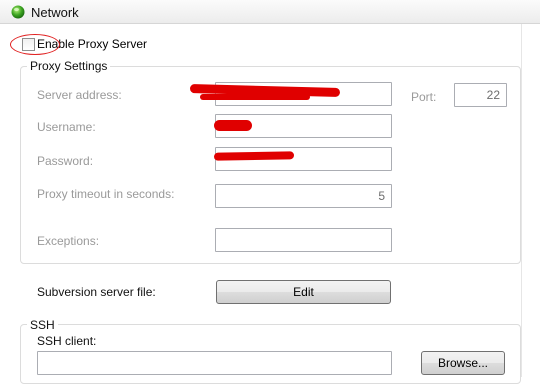 The height and width of the screenshot is (384, 540). I want to click on proxy-timeout-label: Proxy timeout in seconds:, so click(106, 194).